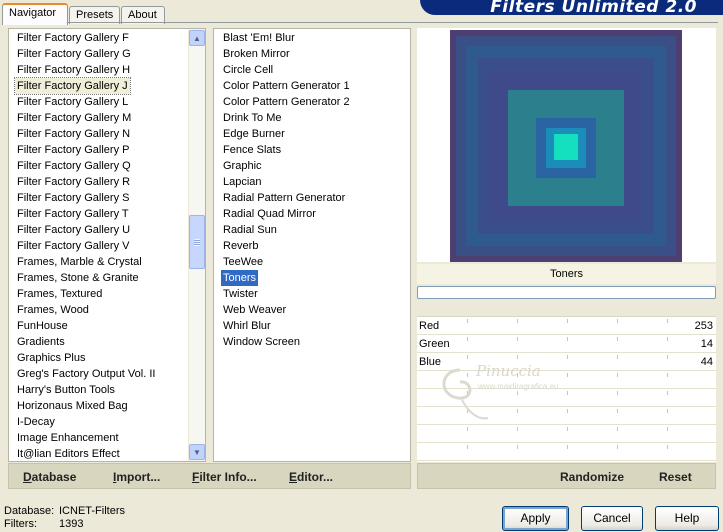 Image resolution: width=723 pixels, height=532 pixels. What do you see at coordinates (36, 422) in the screenshot?
I see `category-item: I-Decay` at bounding box center [36, 422].